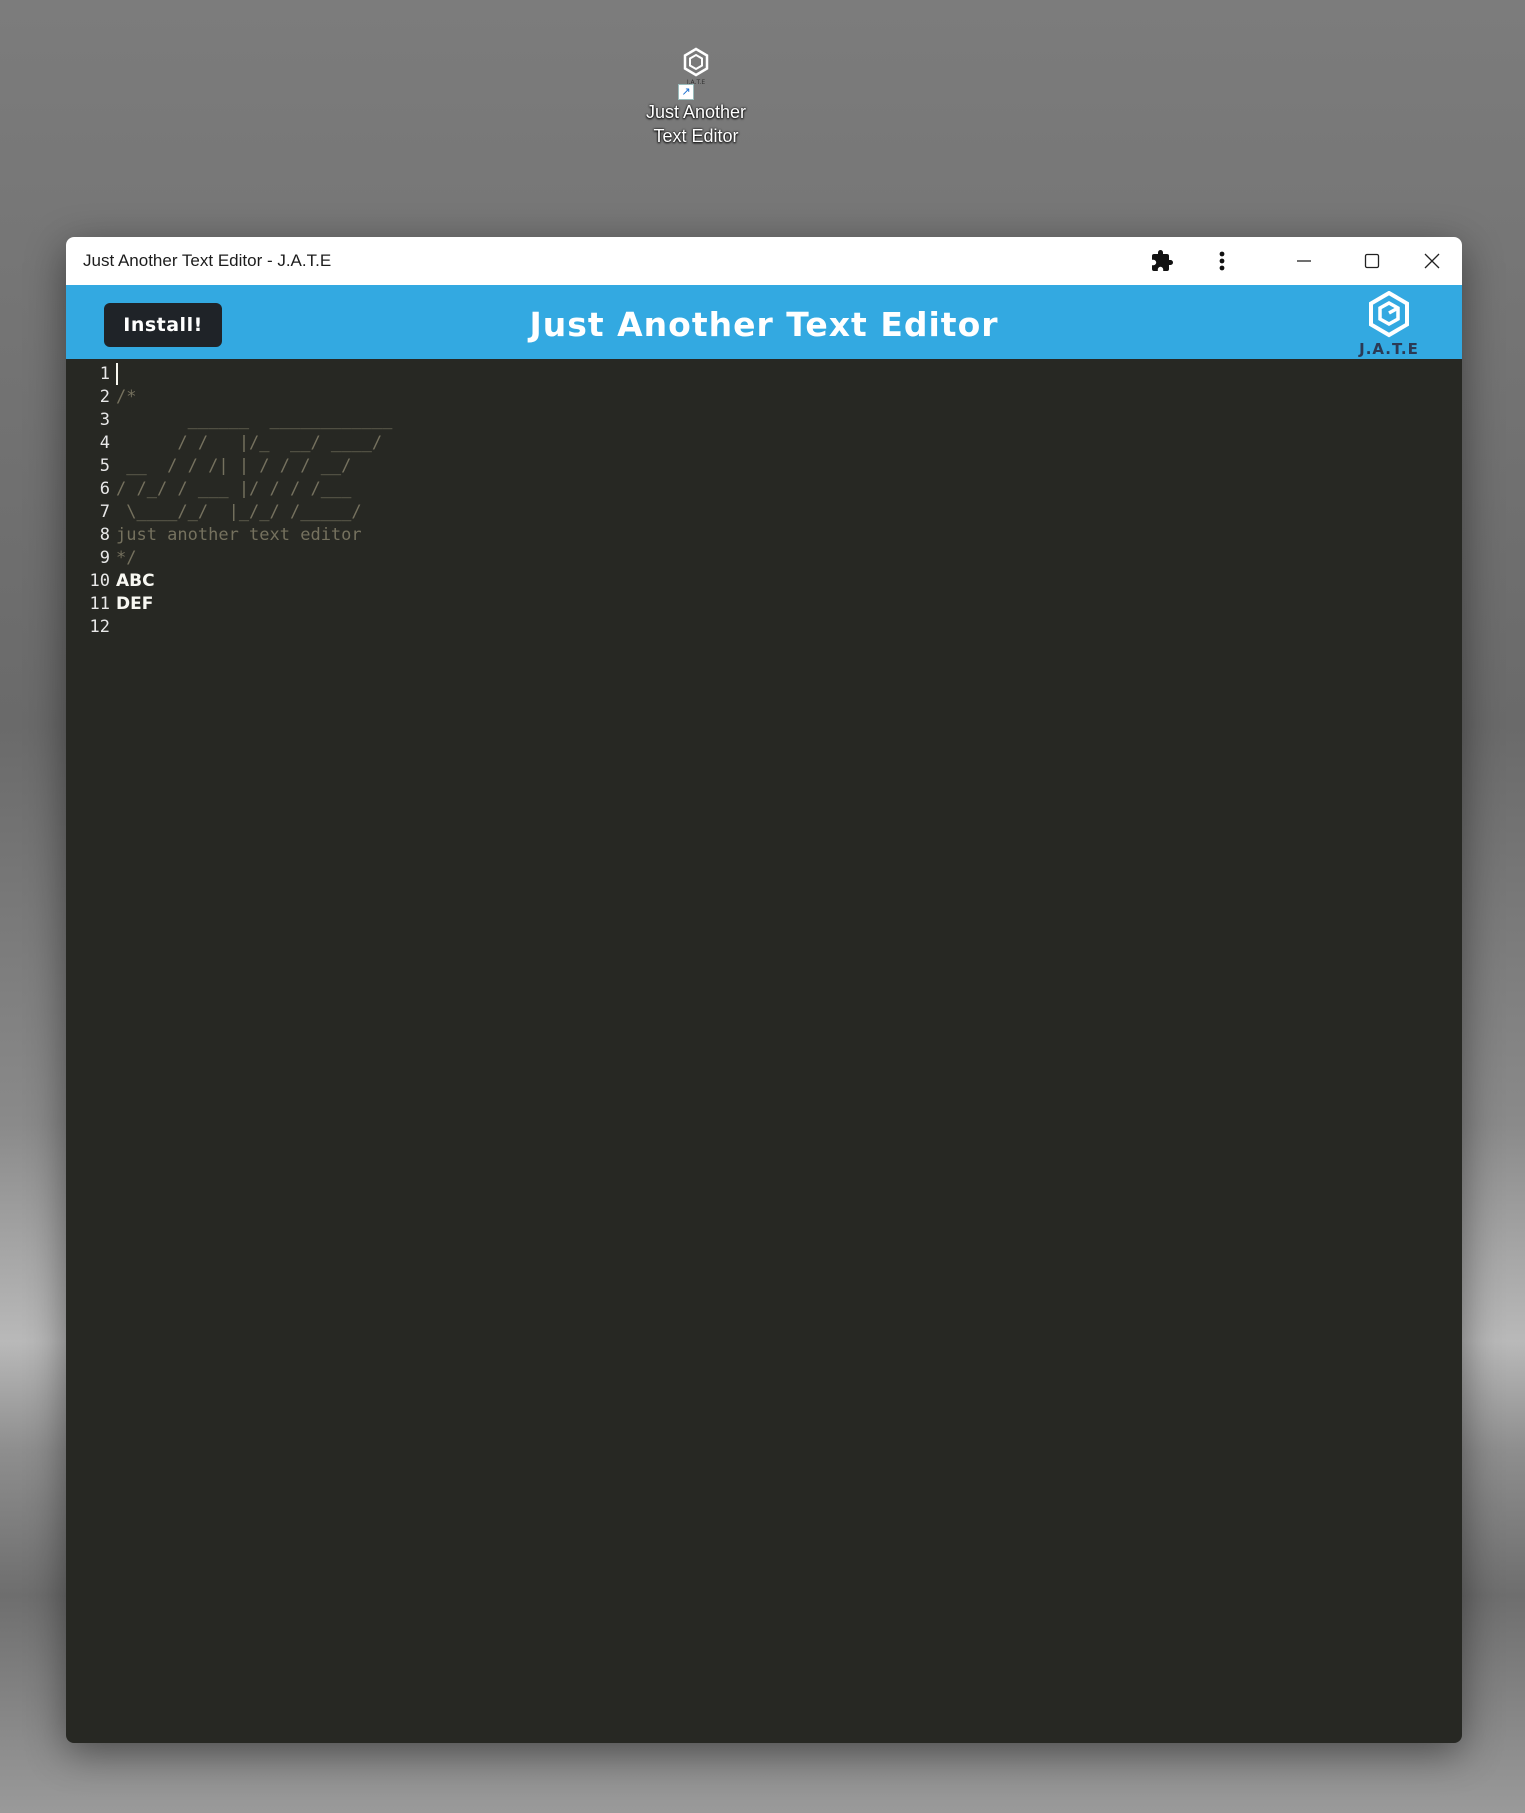 Image resolution: width=1525 pixels, height=1813 pixels. I want to click on code-line-6: / /_/ / ___ |/ / / /___, so click(254, 489).